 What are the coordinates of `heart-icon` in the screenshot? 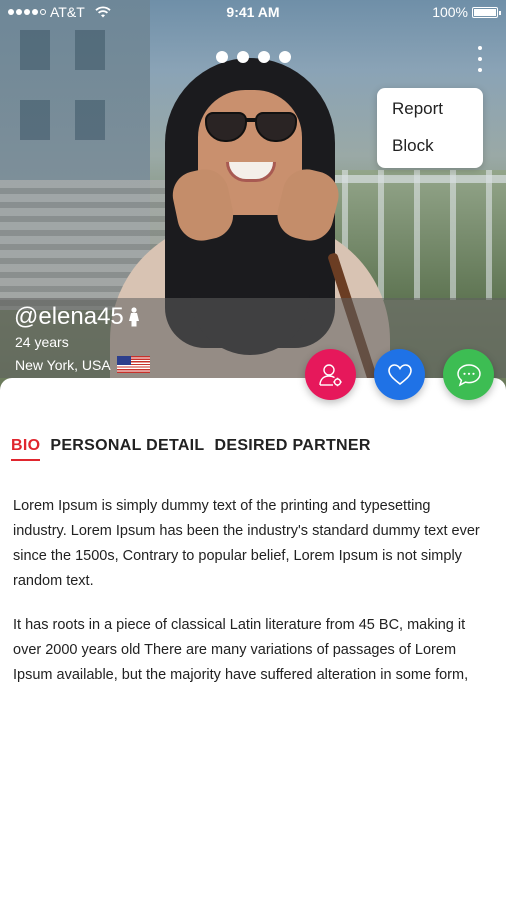 It's located at (399, 374).